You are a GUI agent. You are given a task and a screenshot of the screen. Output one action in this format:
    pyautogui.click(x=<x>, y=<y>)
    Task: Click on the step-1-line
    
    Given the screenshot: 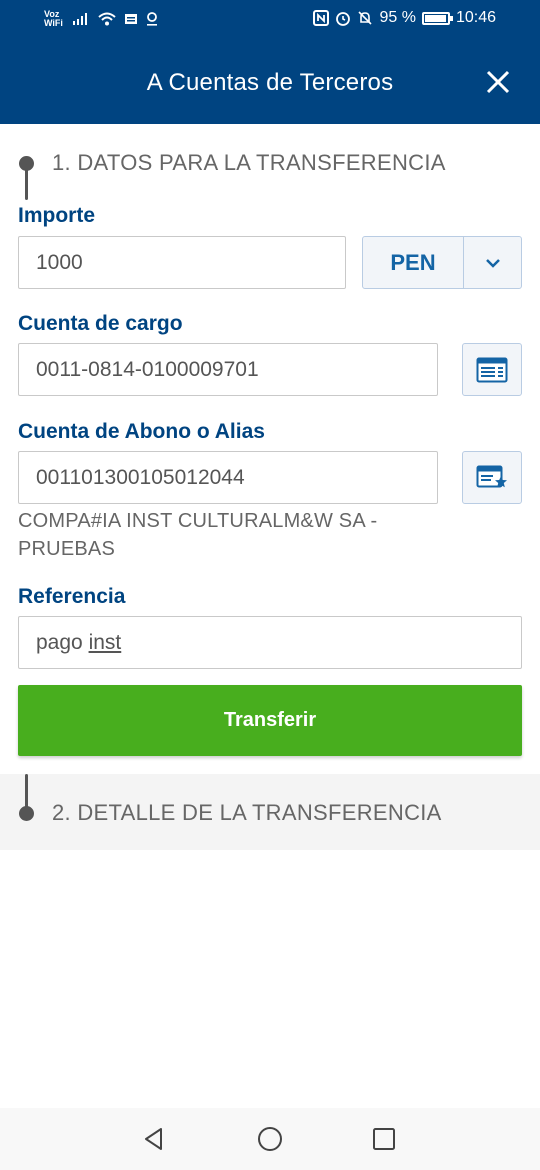 What is the action you would take?
    pyautogui.click(x=26, y=182)
    